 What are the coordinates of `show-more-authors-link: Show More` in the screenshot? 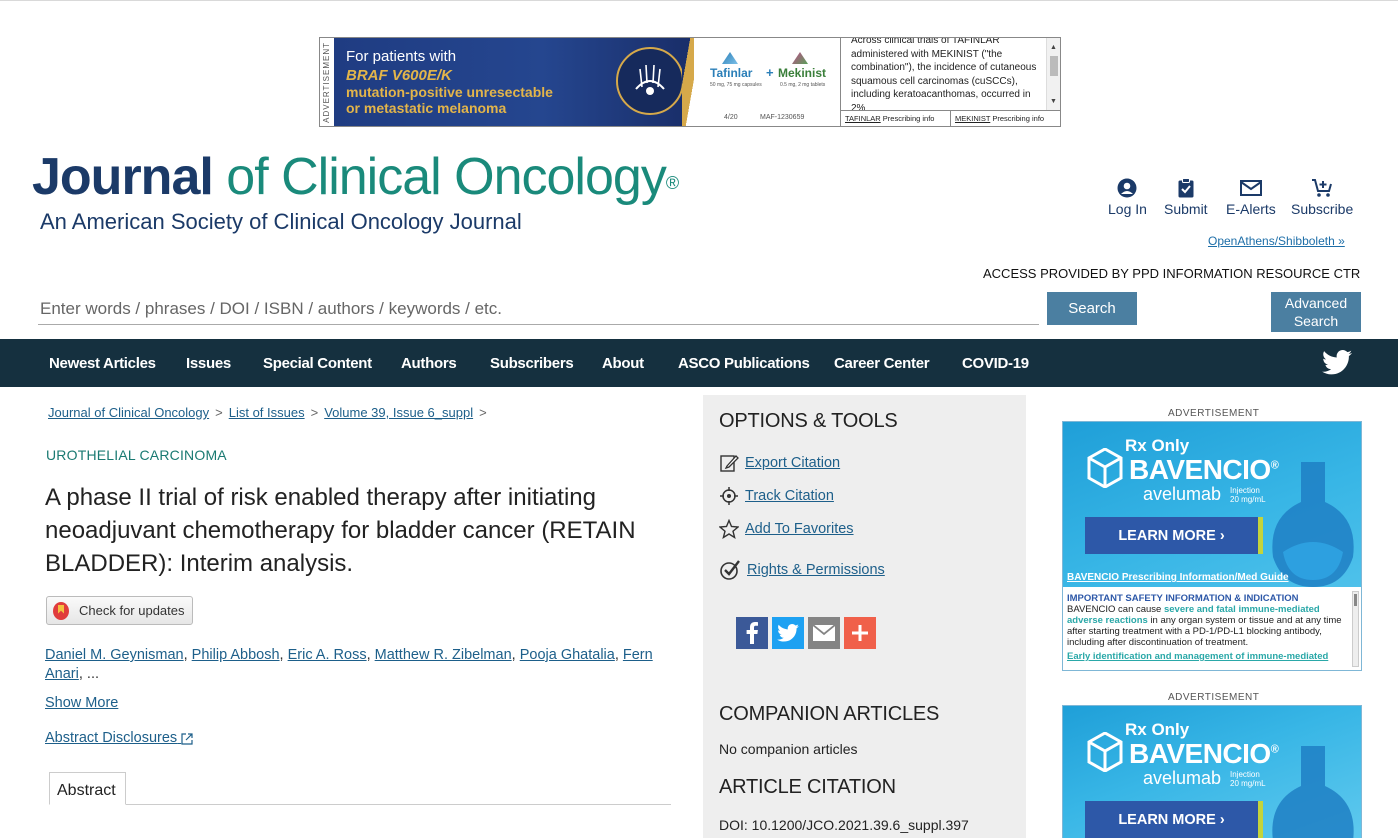 It's located at (81, 703).